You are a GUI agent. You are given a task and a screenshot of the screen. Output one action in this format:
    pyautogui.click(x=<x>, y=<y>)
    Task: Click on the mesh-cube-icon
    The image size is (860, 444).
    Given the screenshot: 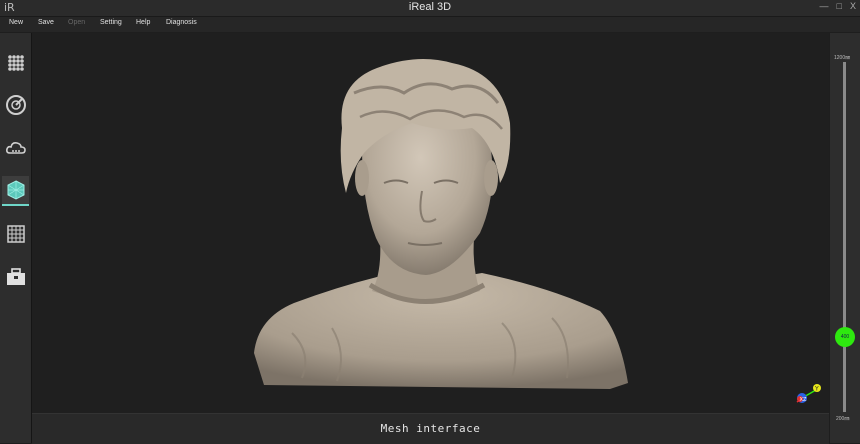 What is the action you would take?
    pyautogui.click(x=15, y=190)
    